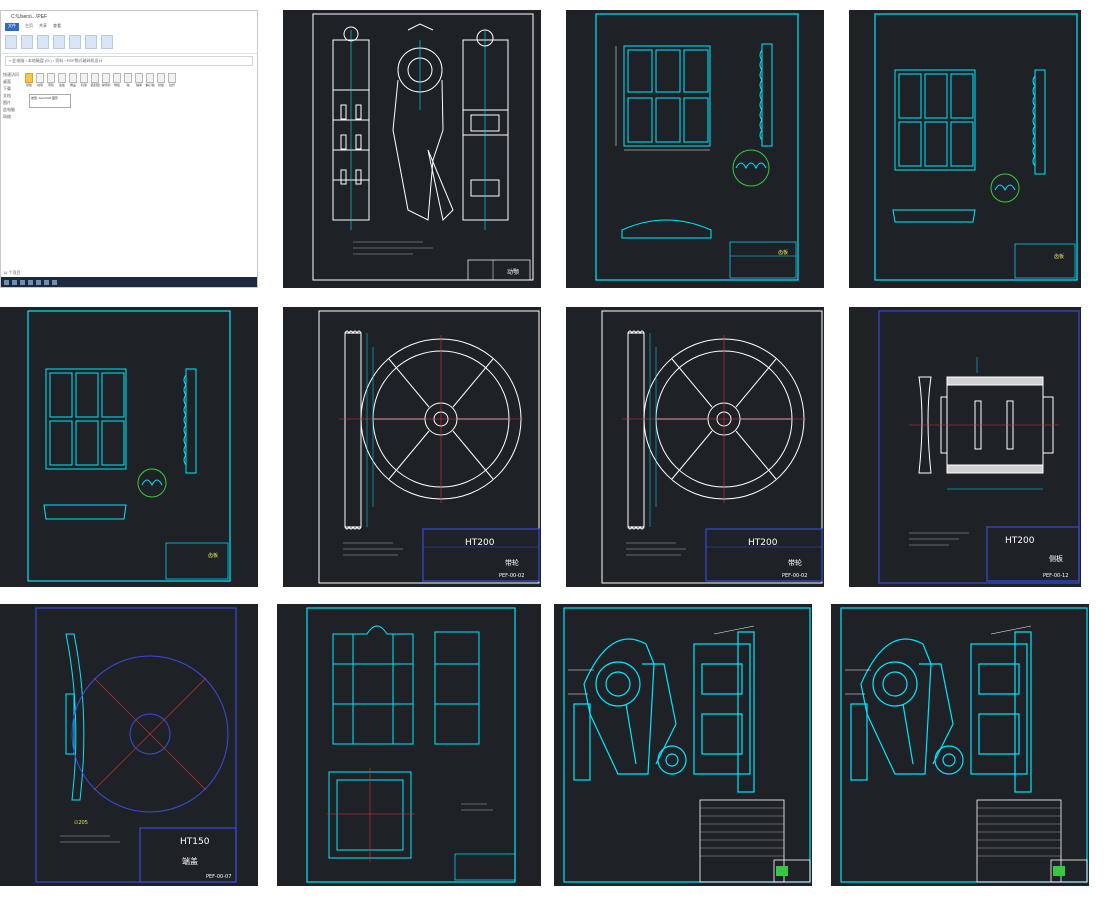  I want to click on cad-icon, so click(38, 282).